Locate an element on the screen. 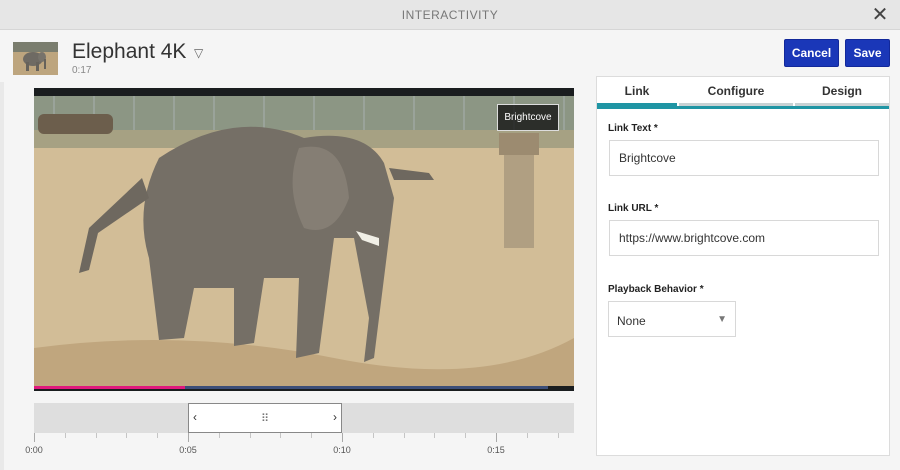 This screenshot has height=470, width=900. chevron-right-icon: › is located at coordinates (335, 417).